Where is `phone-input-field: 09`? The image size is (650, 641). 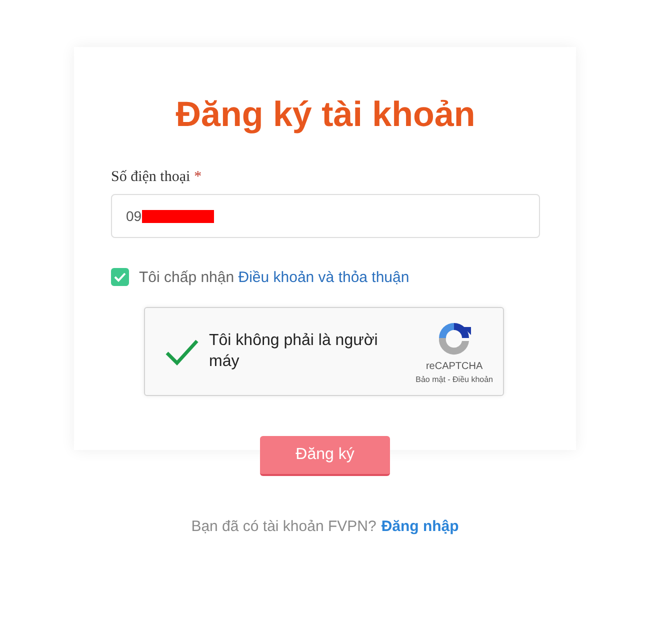 phone-input-field: 09 is located at coordinates (325, 216).